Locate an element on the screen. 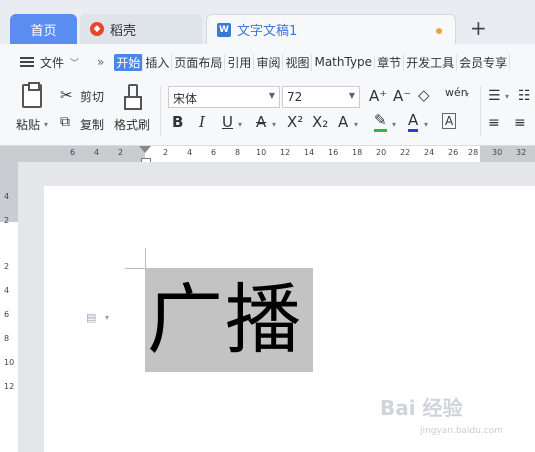  copy-icon: ⧉ is located at coordinates (65, 122).